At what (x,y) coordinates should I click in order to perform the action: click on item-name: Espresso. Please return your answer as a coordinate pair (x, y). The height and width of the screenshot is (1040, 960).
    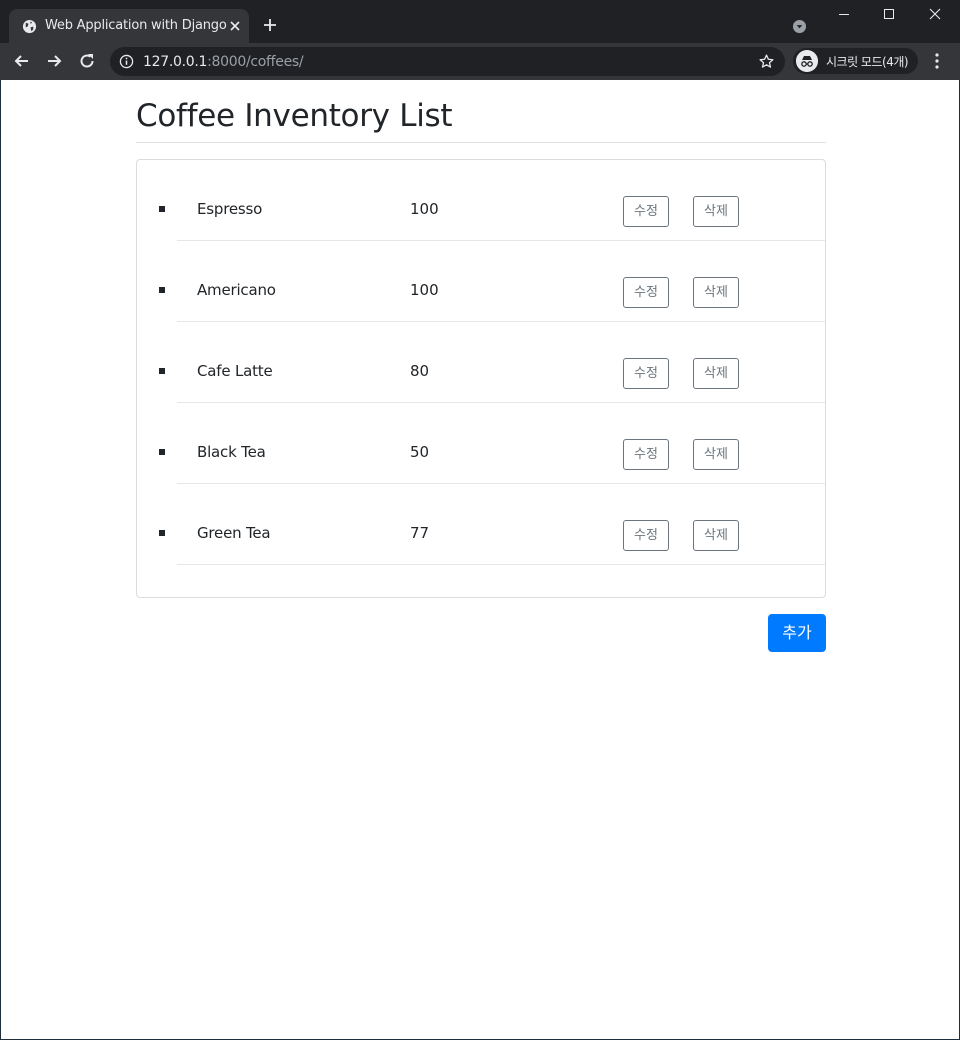
    Looking at the image, I should click on (230, 209).